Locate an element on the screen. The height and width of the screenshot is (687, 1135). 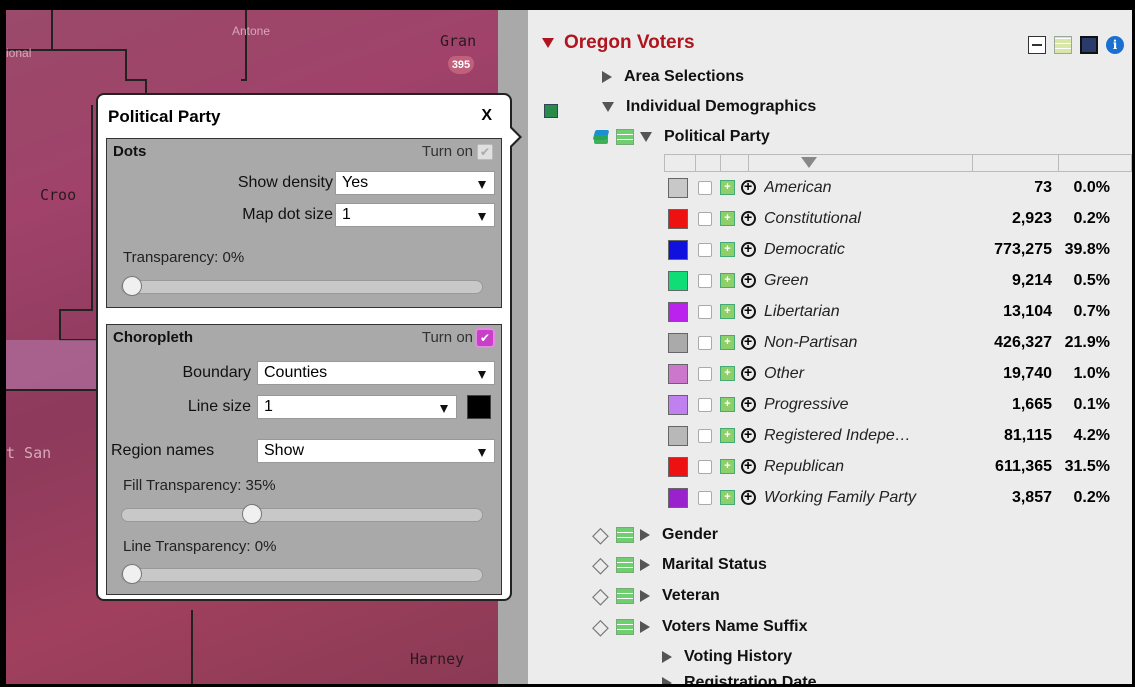
legend-row: + Democratic 773,275 39.8% is located at coordinates (898, 249).